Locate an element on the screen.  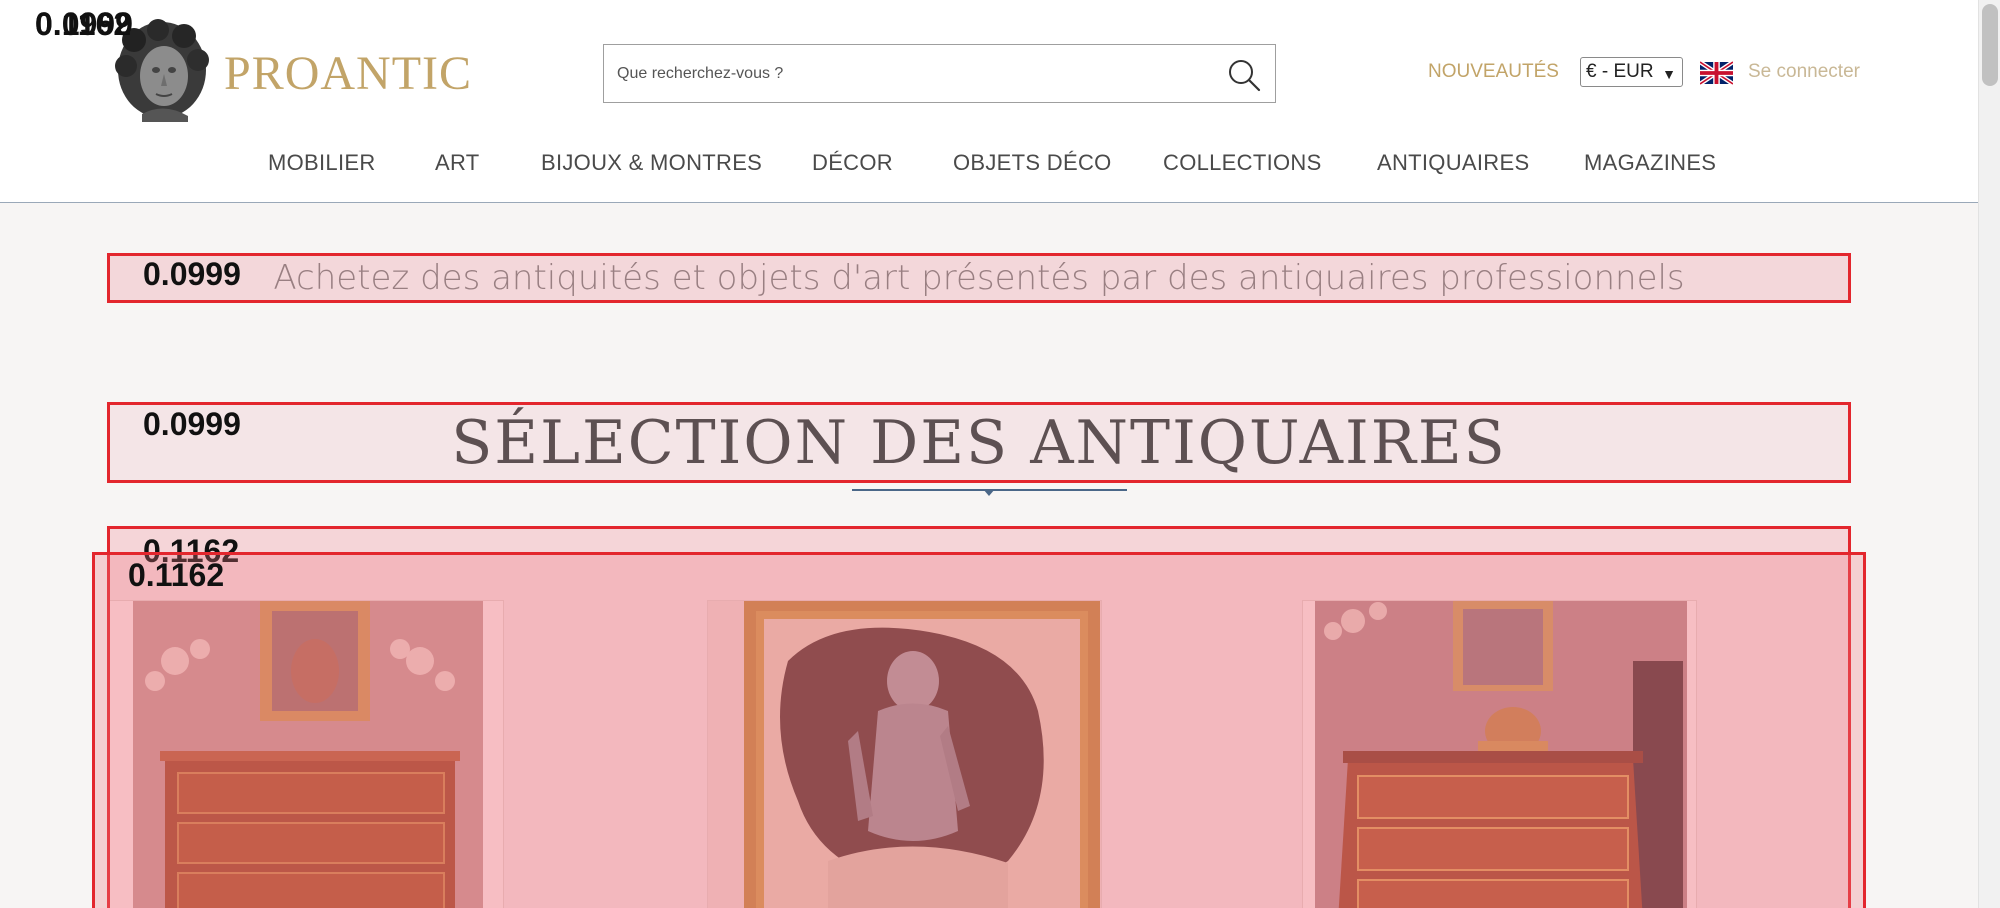
nav-item-collections: COLLECTIONS is located at coordinates (1242, 163).